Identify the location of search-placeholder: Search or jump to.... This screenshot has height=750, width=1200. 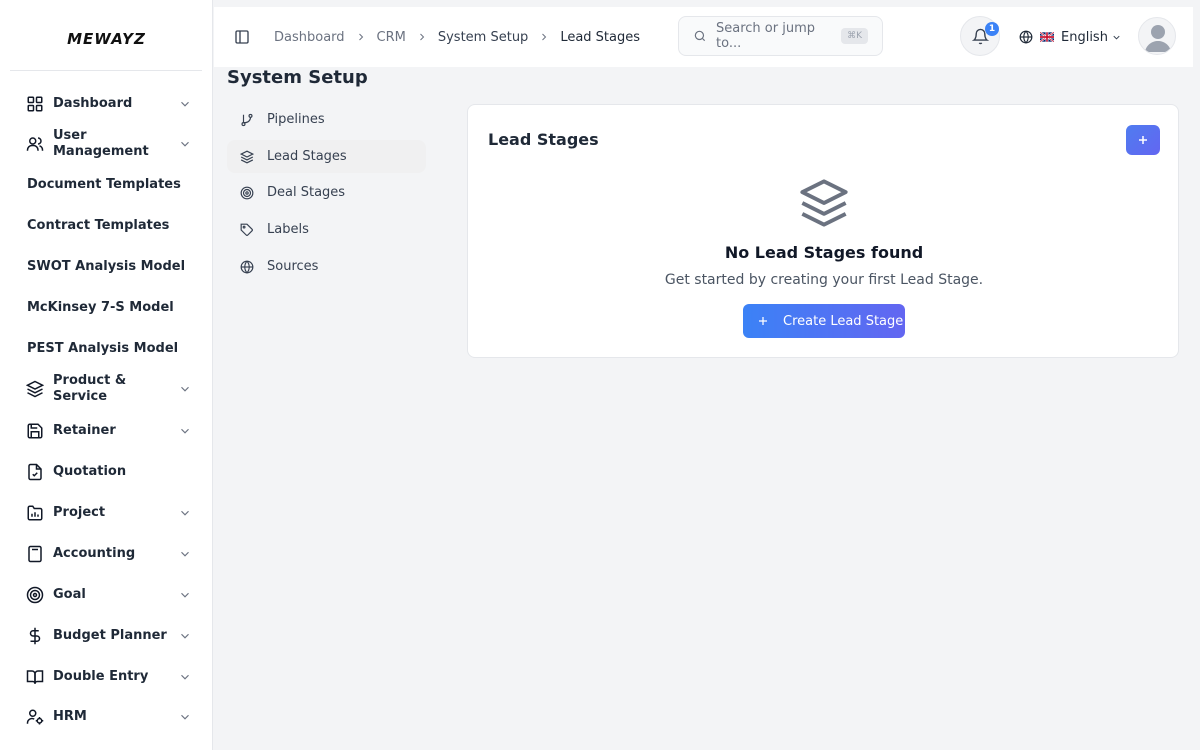
(765, 36).